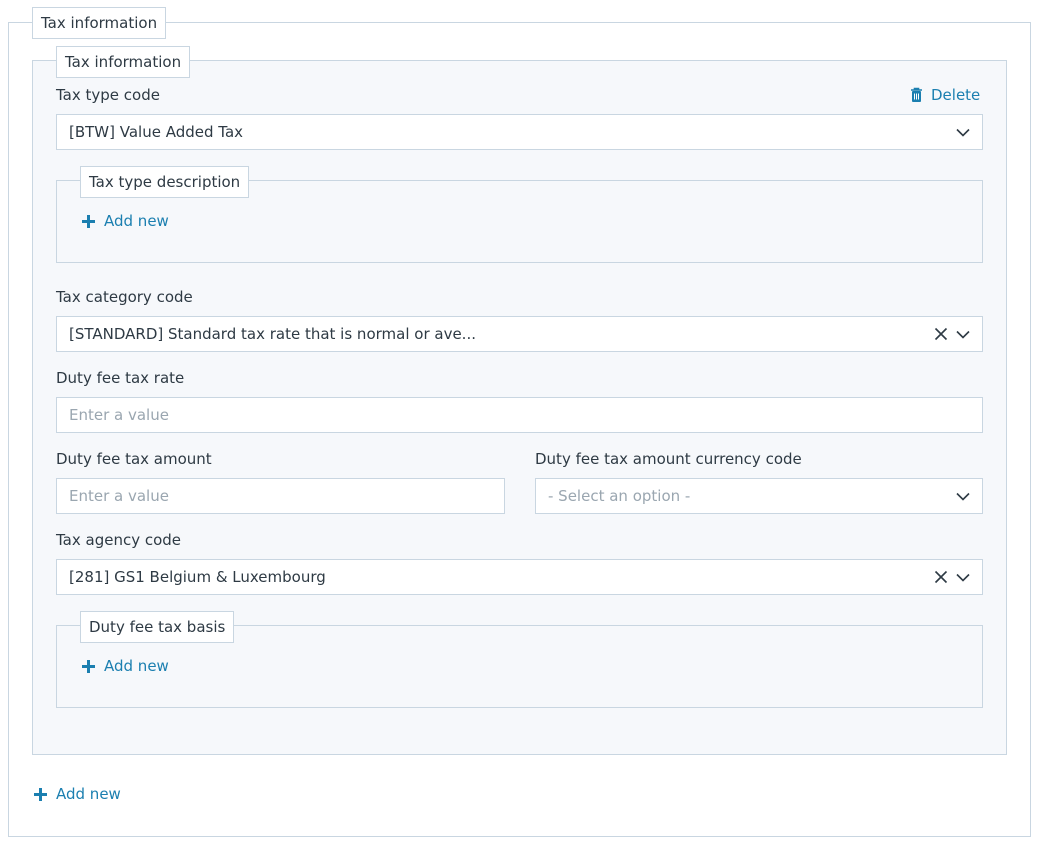 The image size is (1038, 841). Describe the element at coordinates (157, 627) in the screenshot. I see `duty-fee-tax-basis-legend: Duty fee tax basis` at that location.